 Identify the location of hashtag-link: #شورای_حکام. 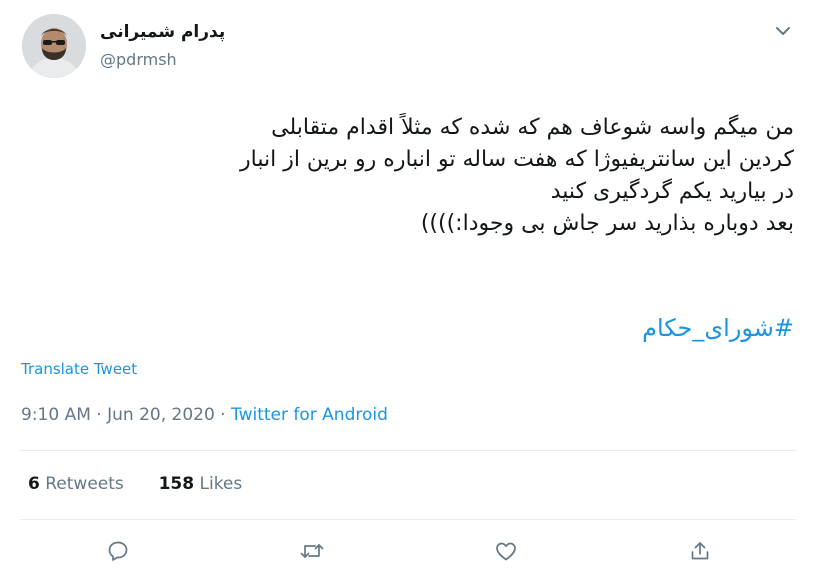
(718, 328).